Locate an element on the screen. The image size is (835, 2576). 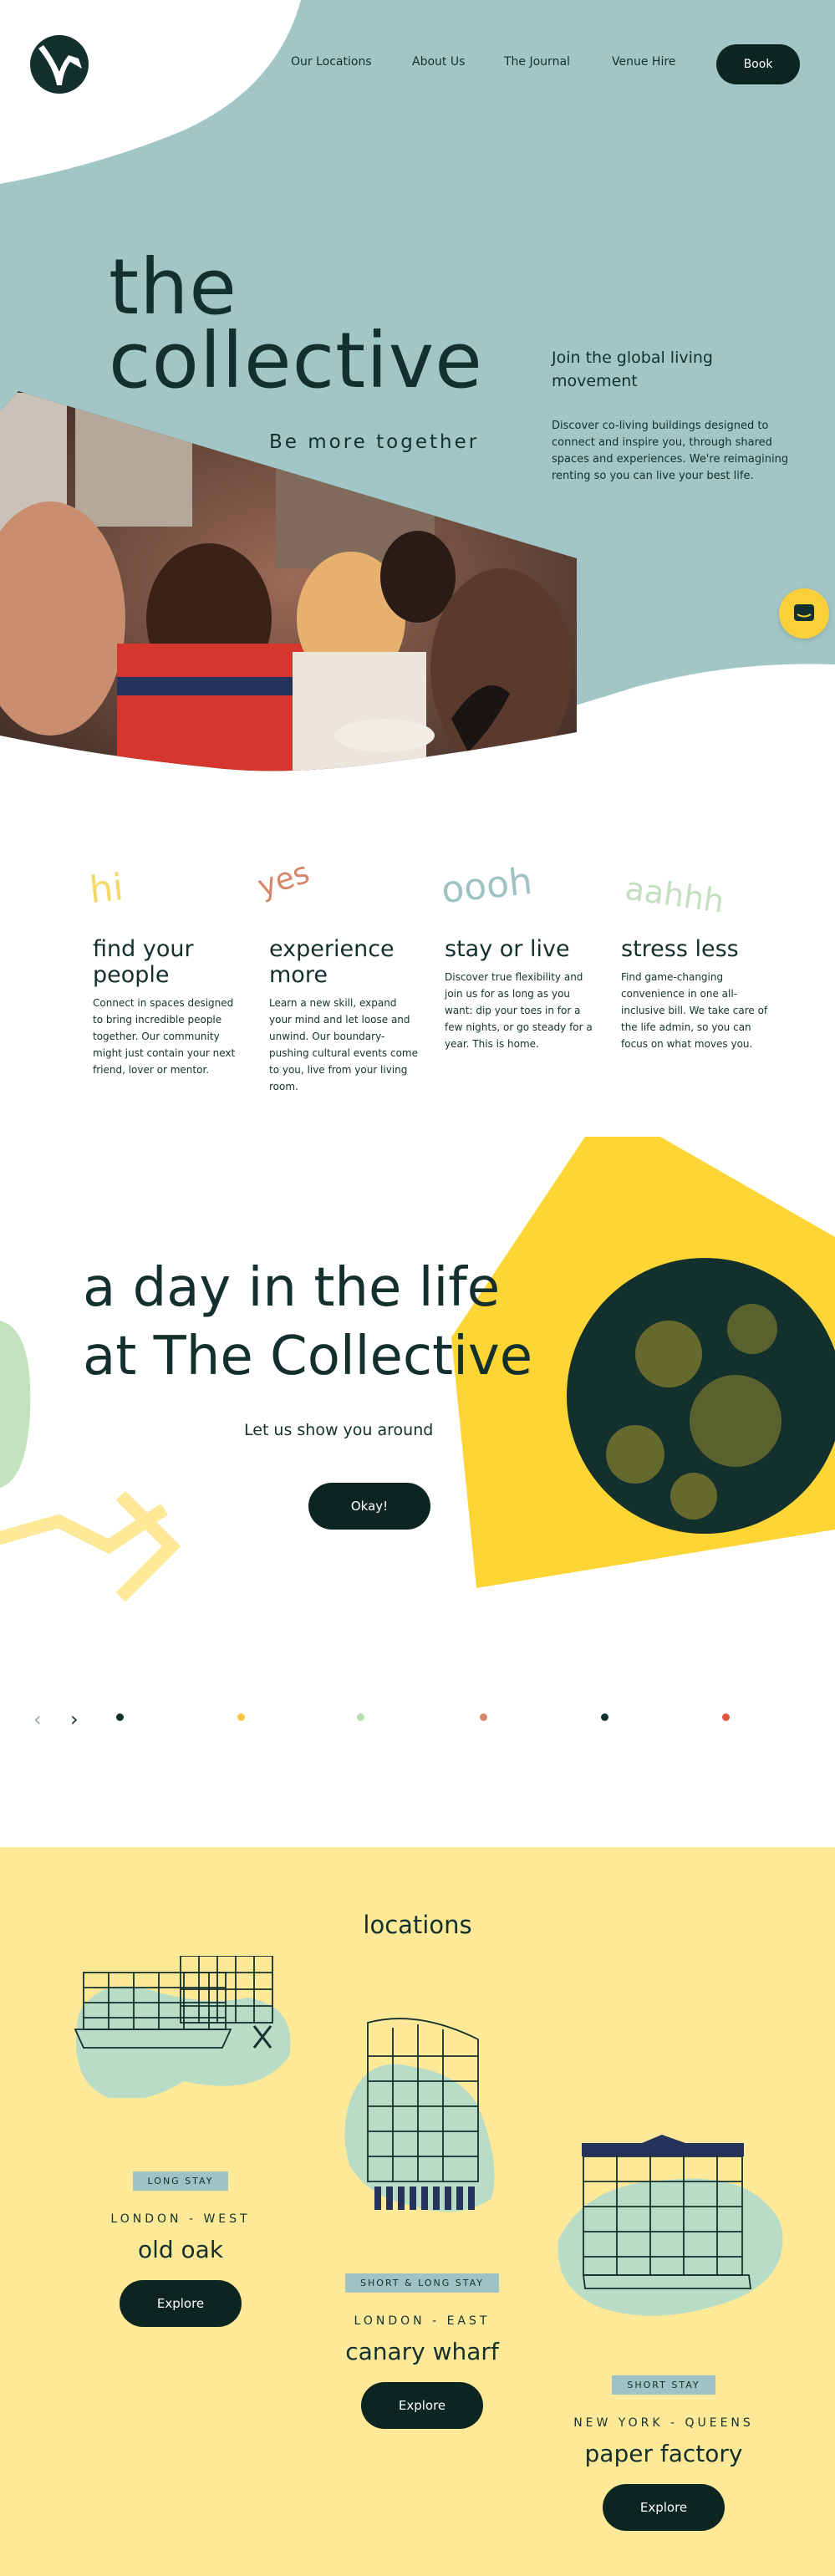
feature-stress-less: aahhh is located at coordinates (701, 894).